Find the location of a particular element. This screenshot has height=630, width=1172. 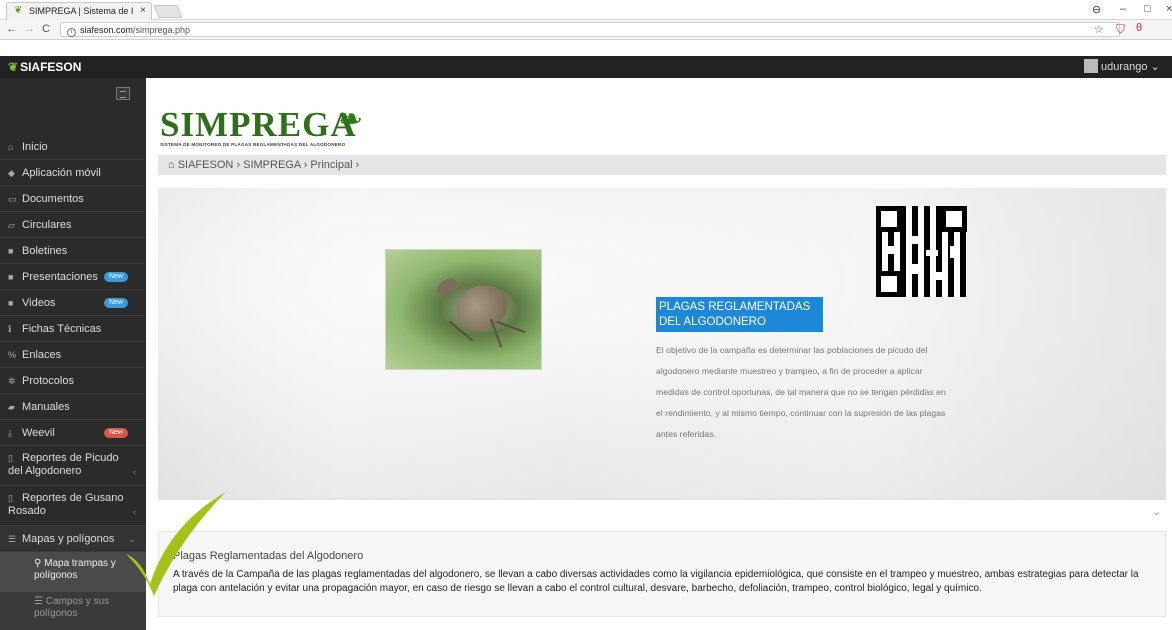

download-icon: ⤓ is located at coordinates (10, 433).